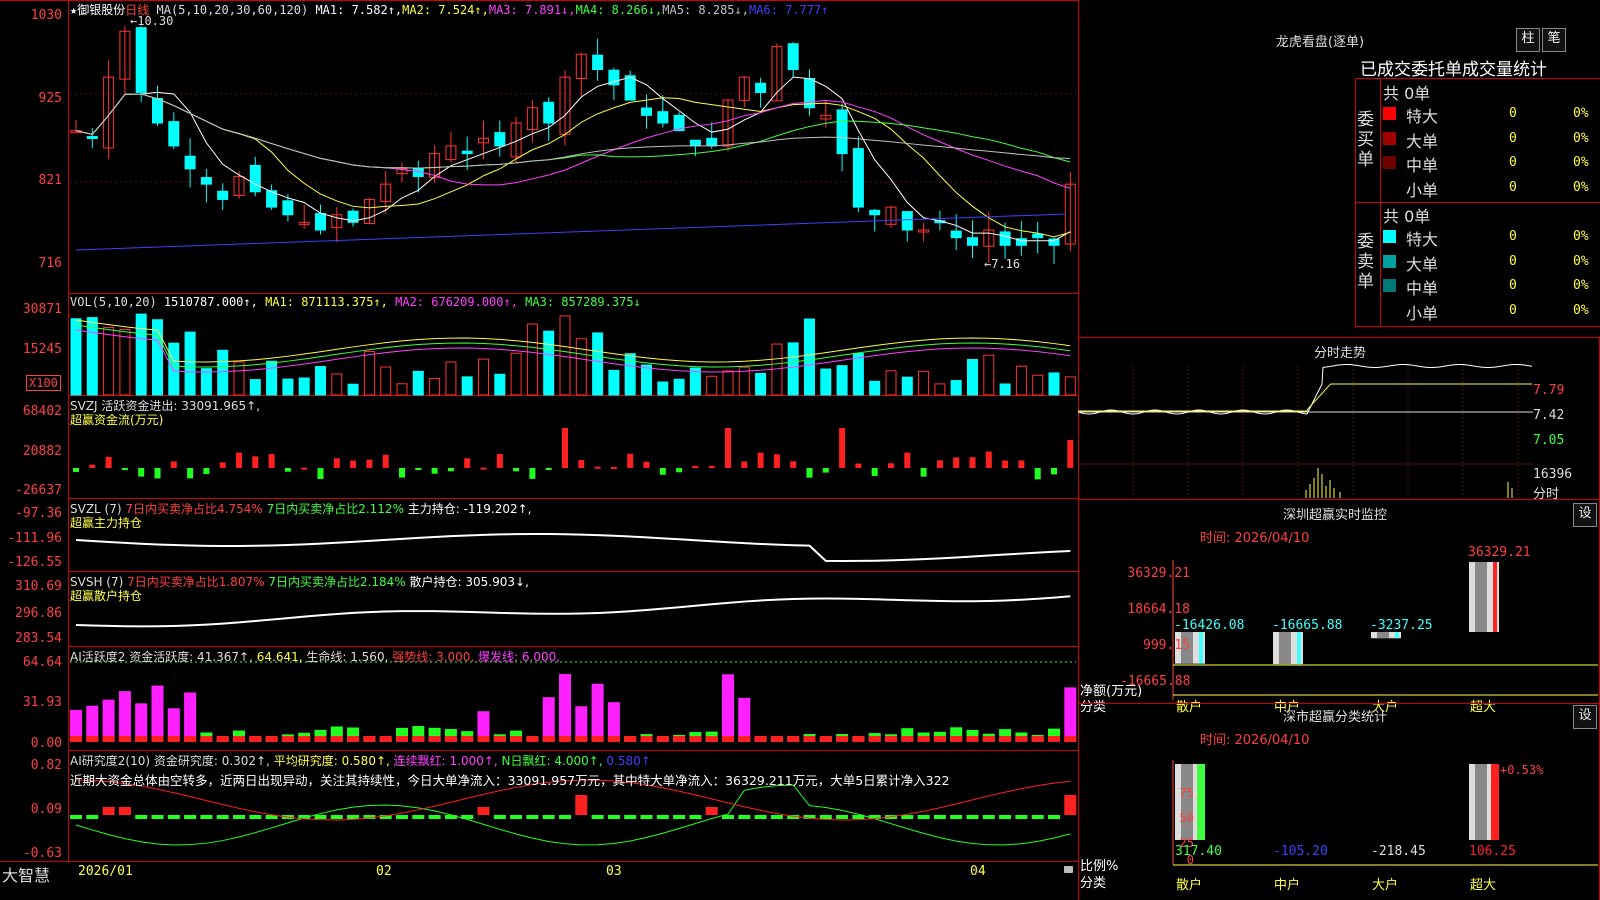 The width and height of the screenshot is (1600, 900). I want to click on order-size-label: 小单, so click(1422, 313).